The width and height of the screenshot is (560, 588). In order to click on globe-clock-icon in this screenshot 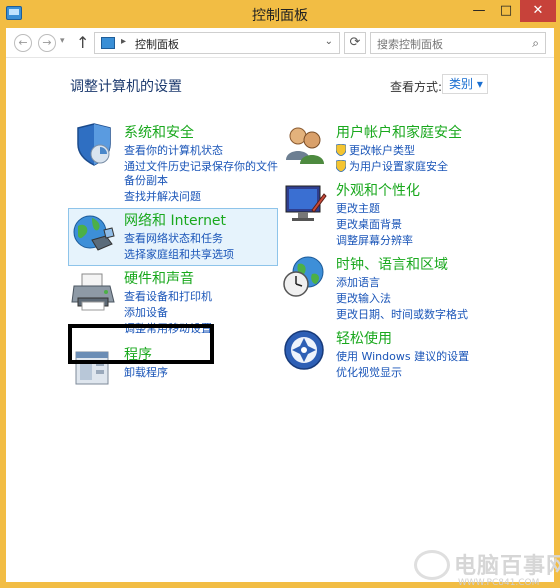, I will do `click(303, 276)`.